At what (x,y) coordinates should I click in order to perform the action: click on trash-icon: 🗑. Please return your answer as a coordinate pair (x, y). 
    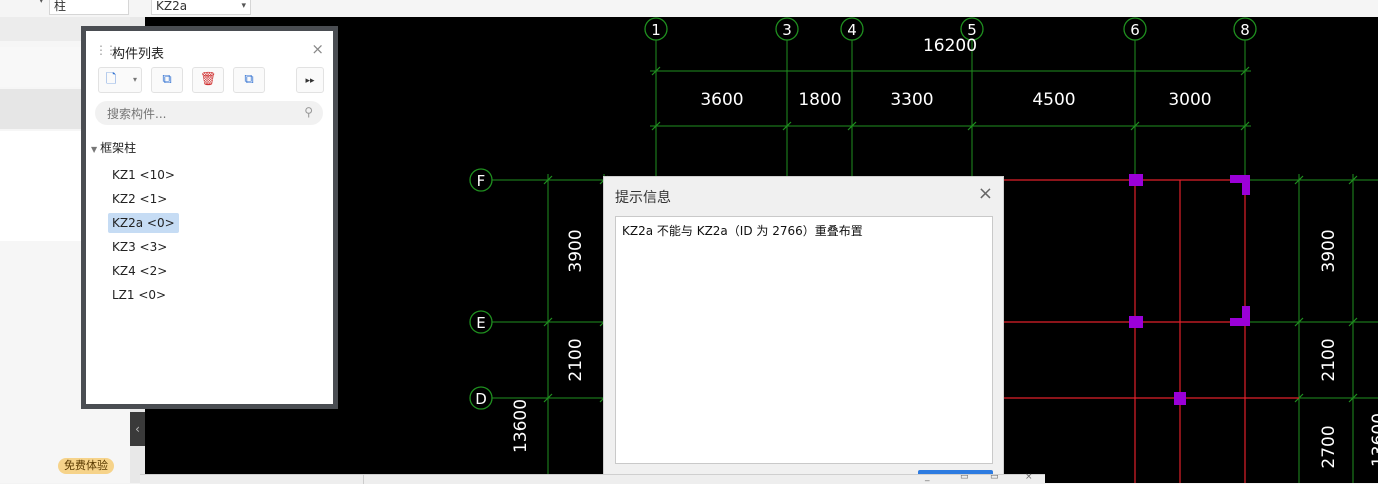
    Looking at the image, I should click on (208, 79).